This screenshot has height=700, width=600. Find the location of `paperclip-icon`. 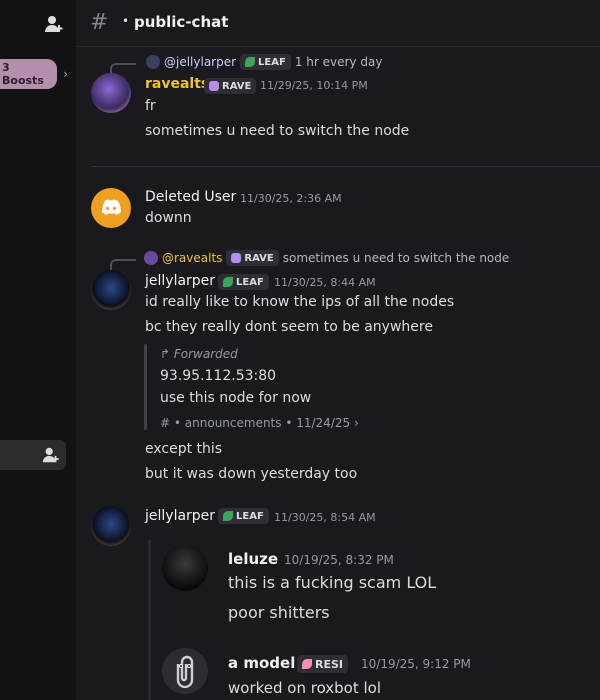

paperclip-icon is located at coordinates (185, 671).